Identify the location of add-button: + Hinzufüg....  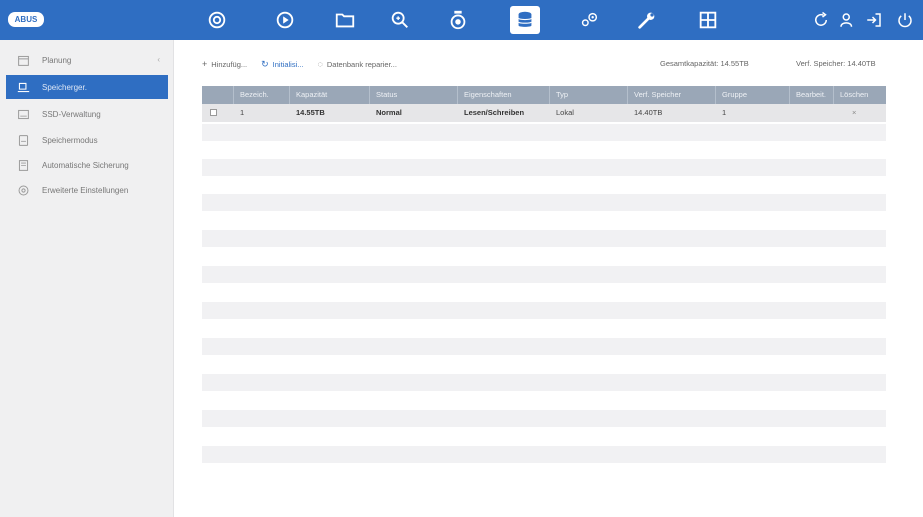
(224, 64).